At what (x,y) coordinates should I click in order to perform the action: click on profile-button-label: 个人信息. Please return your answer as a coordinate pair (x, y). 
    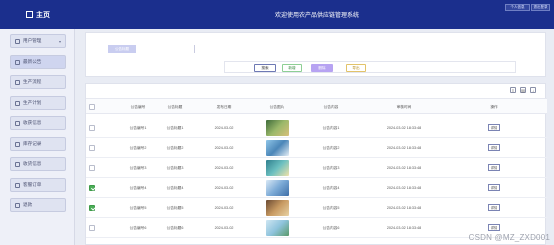
    Looking at the image, I should click on (517, 7).